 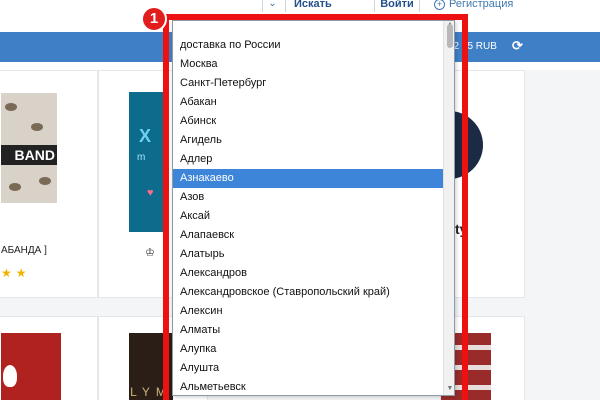 What do you see at coordinates (325, 6) in the screenshot?
I see `search-button: Искать` at bounding box center [325, 6].